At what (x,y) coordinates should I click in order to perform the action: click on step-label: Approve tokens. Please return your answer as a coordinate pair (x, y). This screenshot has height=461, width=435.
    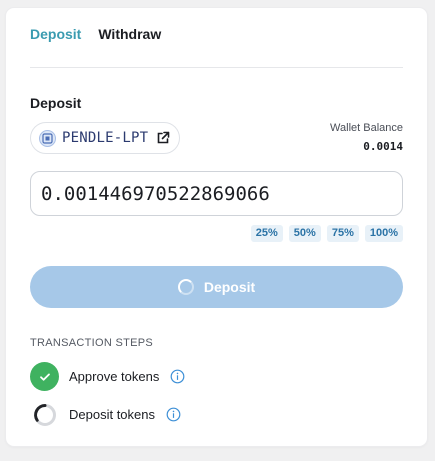
    Looking at the image, I should click on (114, 376).